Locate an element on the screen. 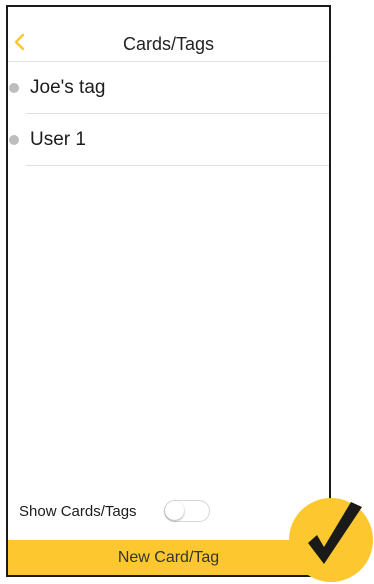 Image resolution: width=374 pixels, height=584 pixels. checkmark-icon is located at coordinates (331, 540).